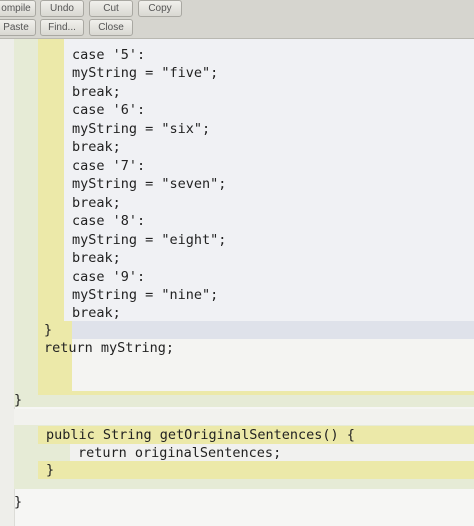 The width and height of the screenshot is (474, 526). I want to click on close-button: Close, so click(111, 27).